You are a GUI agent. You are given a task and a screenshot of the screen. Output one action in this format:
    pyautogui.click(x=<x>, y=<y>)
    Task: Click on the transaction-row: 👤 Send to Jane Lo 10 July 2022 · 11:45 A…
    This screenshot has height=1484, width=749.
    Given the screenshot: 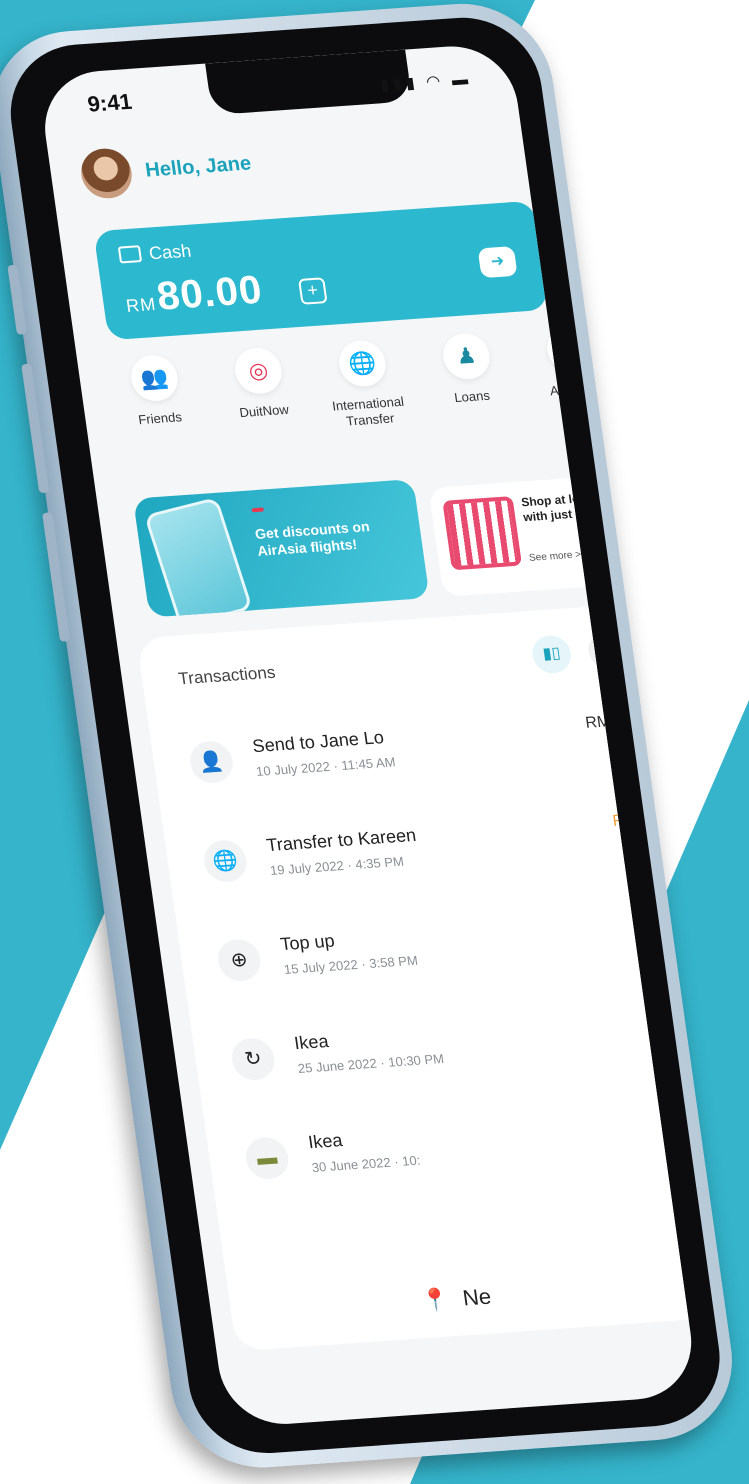 What is the action you would take?
    pyautogui.click(x=441, y=757)
    